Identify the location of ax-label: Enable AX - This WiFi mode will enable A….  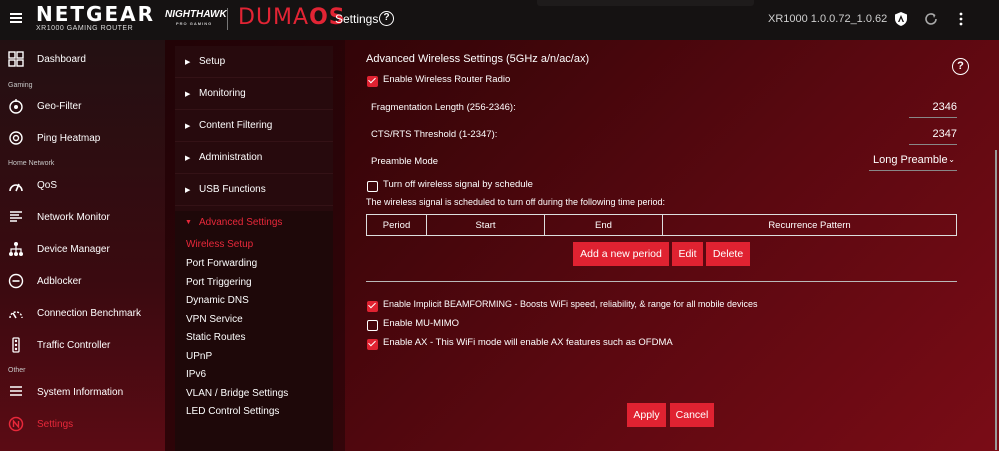
(528, 342).